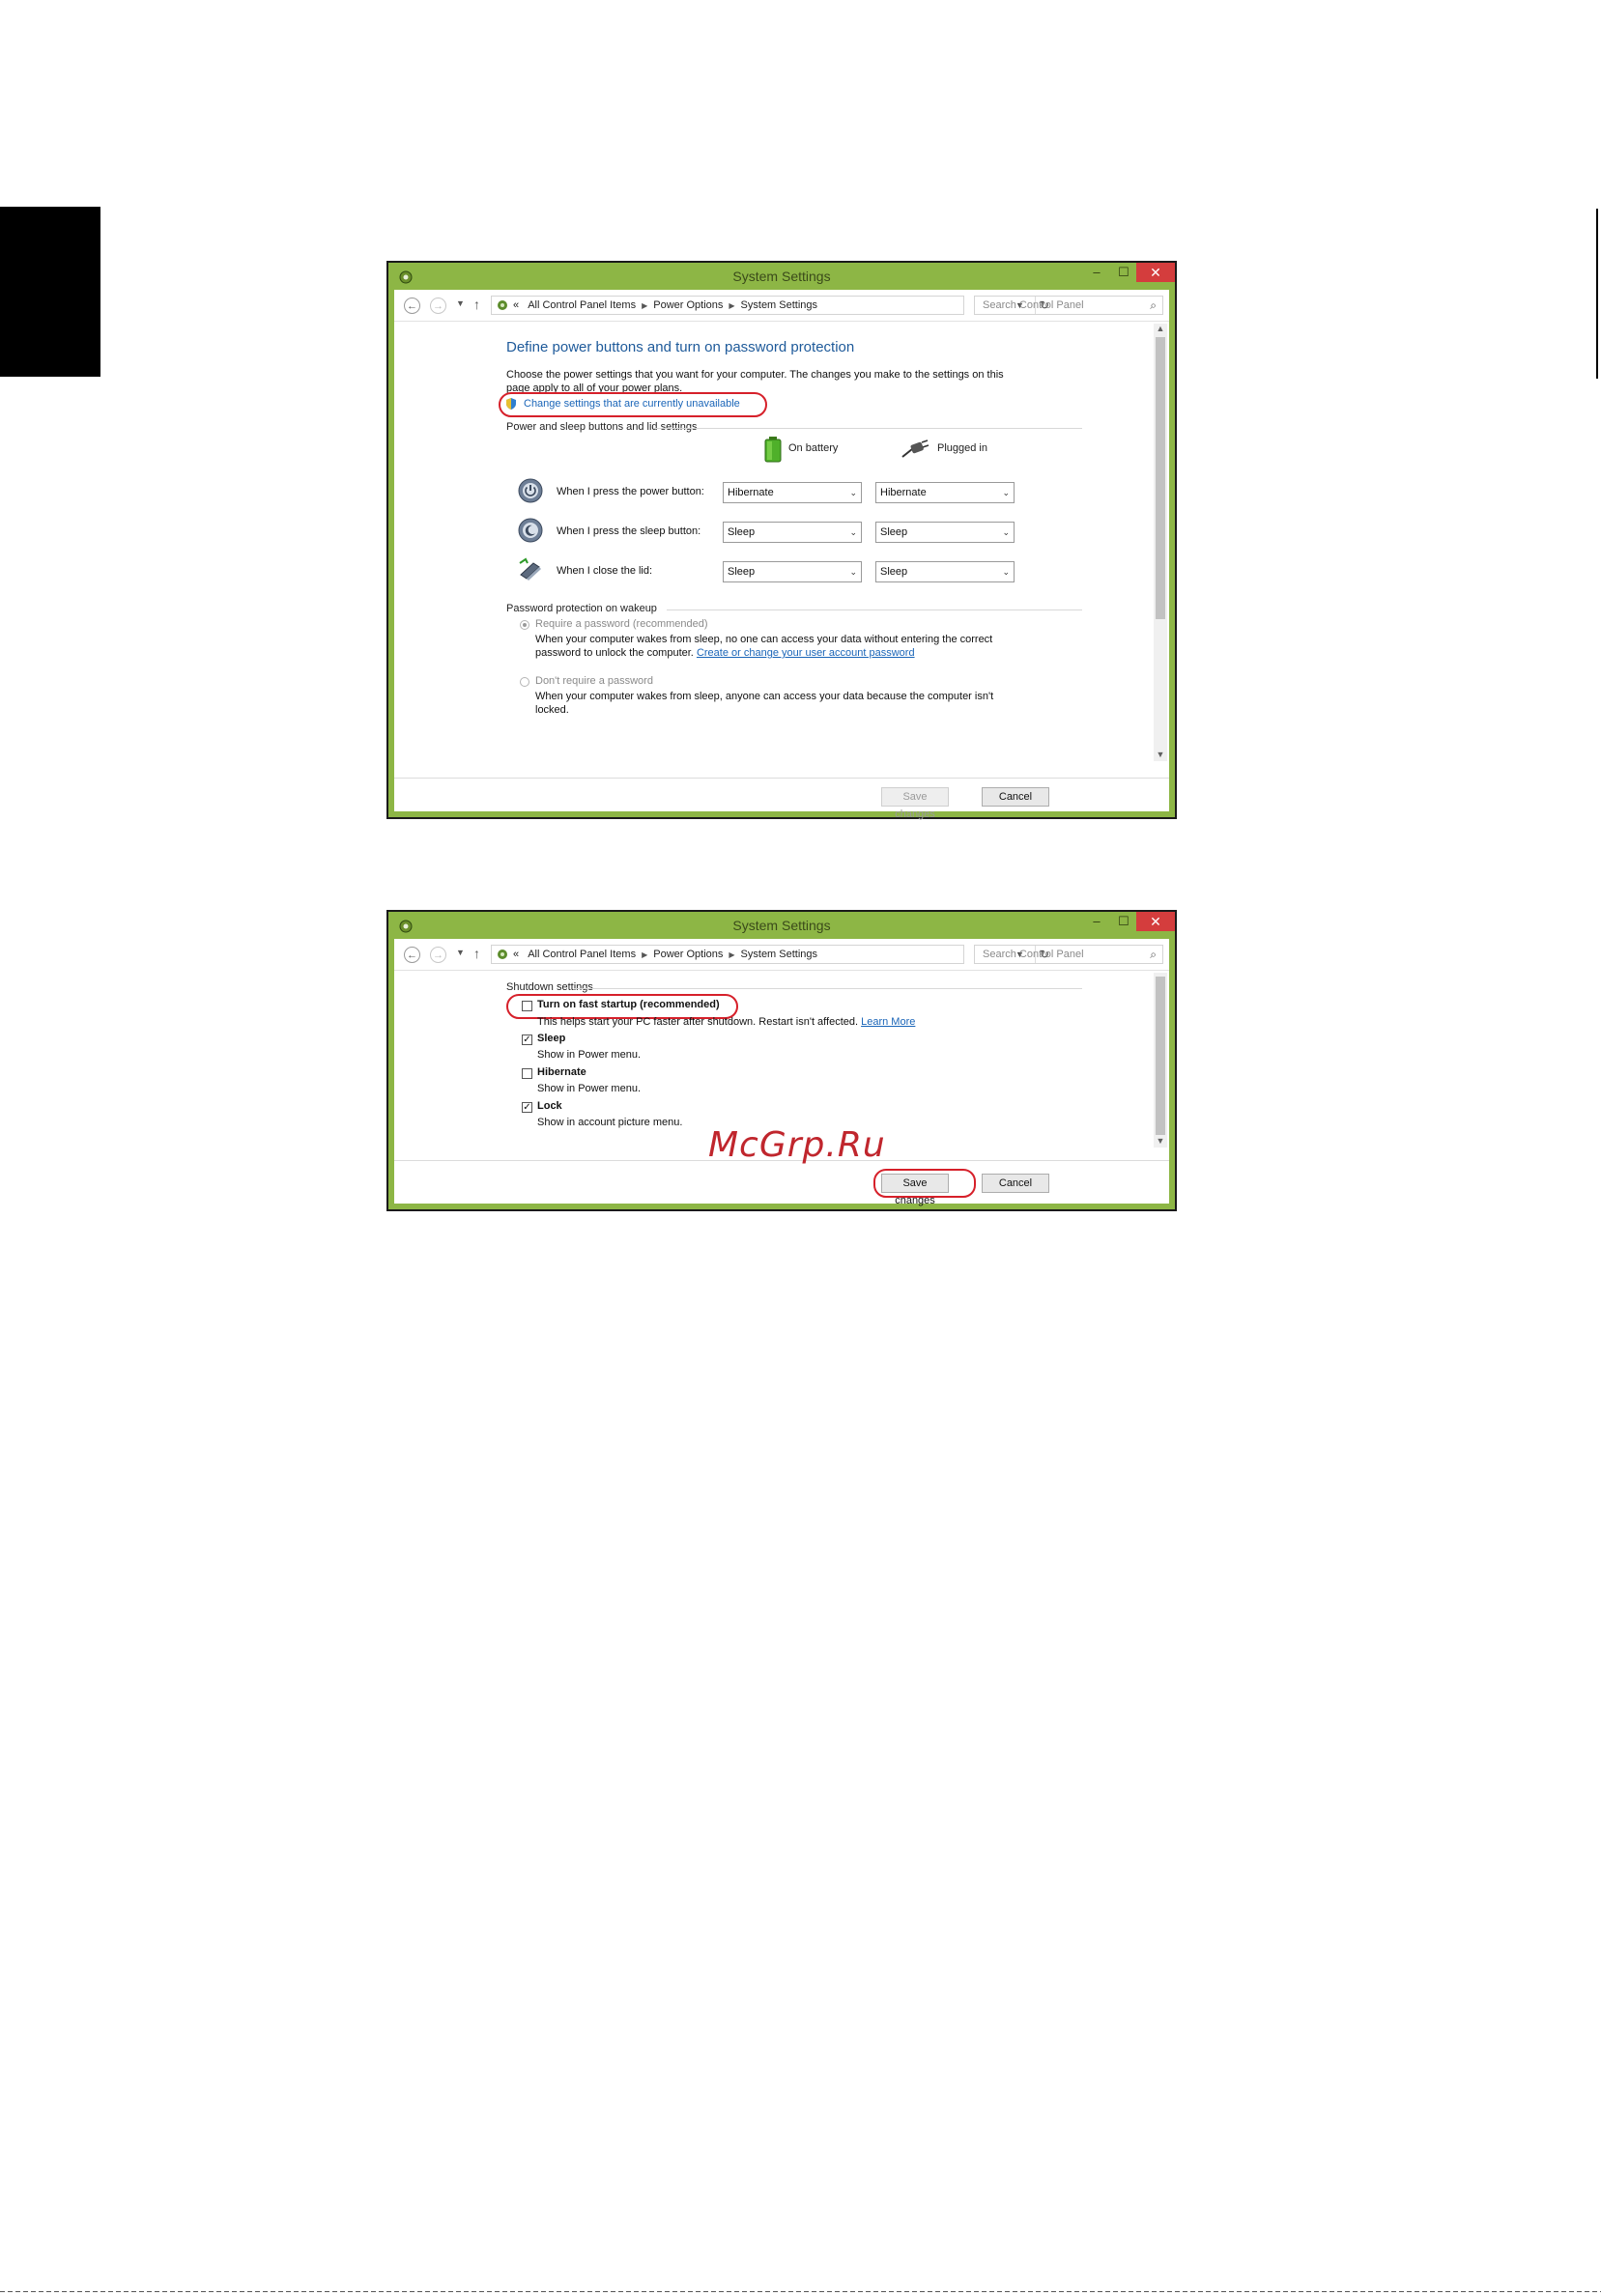  What do you see at coordinates (502, 955) in the screenshot?
I see `control-panel-icon` at bounding box center [502, 955].